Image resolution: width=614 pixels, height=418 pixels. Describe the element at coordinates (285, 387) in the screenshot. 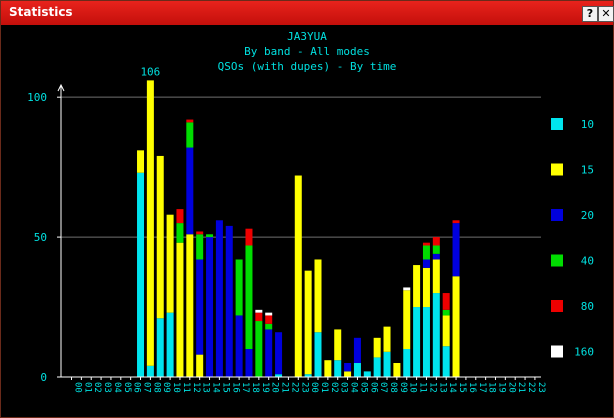

I see `x-tick-label-21: 21` at that location.